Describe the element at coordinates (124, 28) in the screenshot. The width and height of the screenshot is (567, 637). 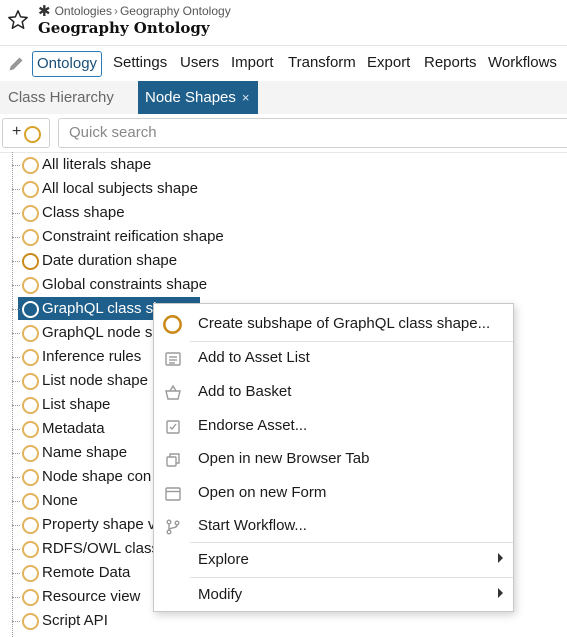
I see `page-title: Geography Ontology` at that location.